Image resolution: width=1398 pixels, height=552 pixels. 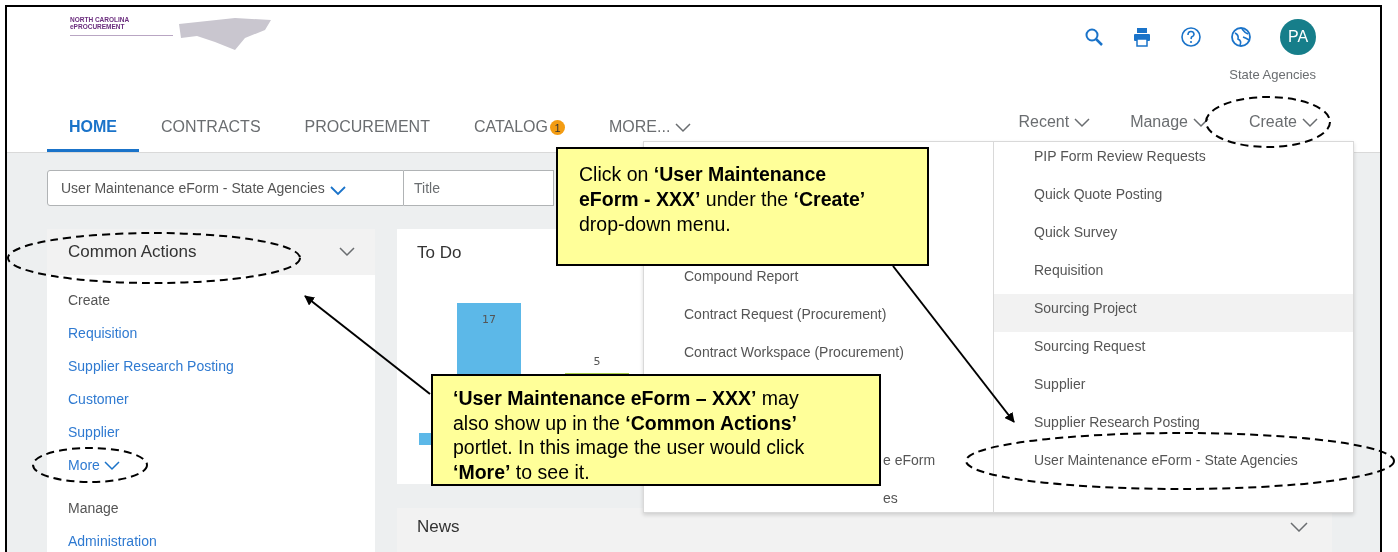 What do you see at coordinates (597, 361) in the screenshot?
I see `bar-value: 5` at bounding box center [597, 361].